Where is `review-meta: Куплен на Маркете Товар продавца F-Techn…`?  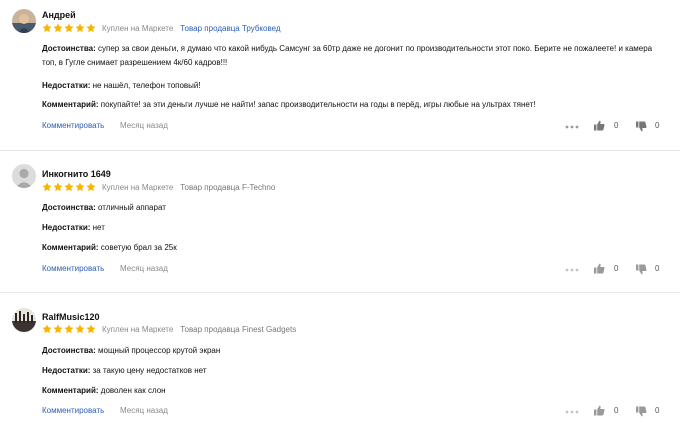 review-meta: Куплен на Маркете Товар продавца F-Techn… is located at coordinates (158, 187).